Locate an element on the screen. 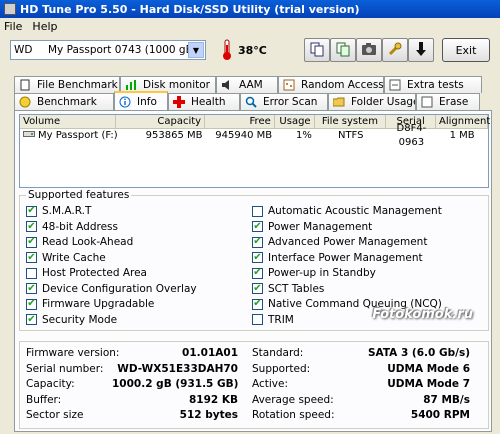 Image resolution: width=500 pixels, height=434 pixels. health-cross-icon is located at coordinates (180, 102).